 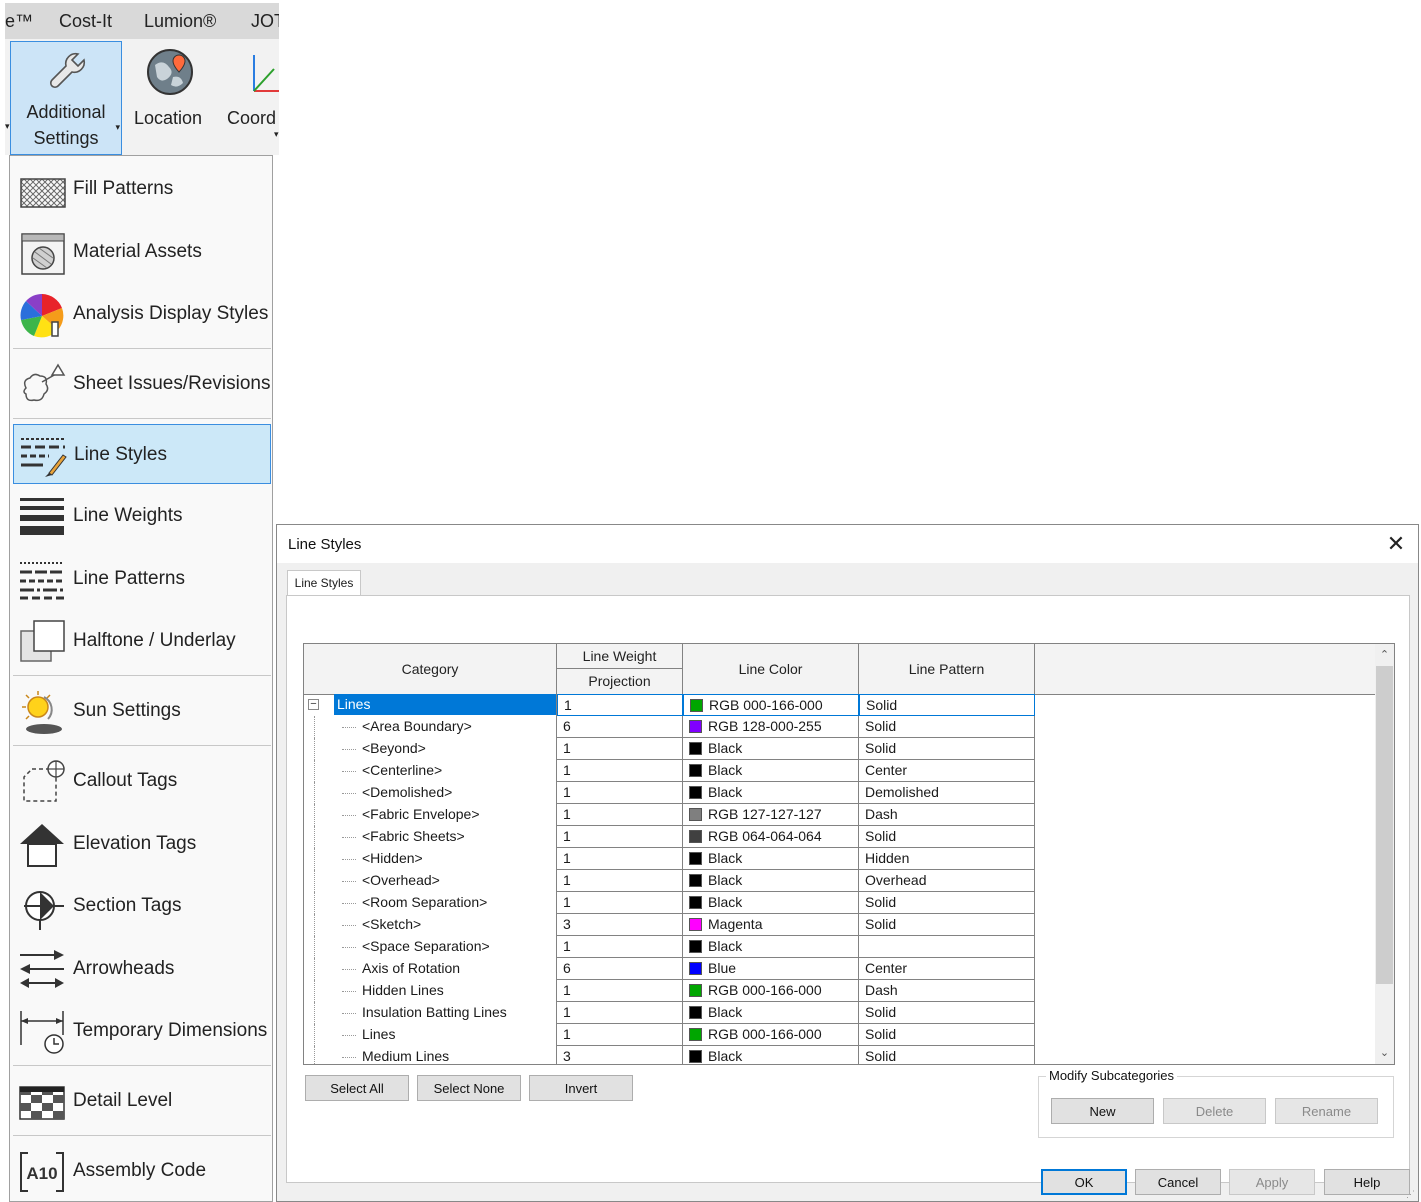 What do you see at coordinates (840, 815) in the screenshot?
I see `table-row: <Fabric Envelope> 1 RGB 127-127-127 Dash` at bounding box center [840, 815].